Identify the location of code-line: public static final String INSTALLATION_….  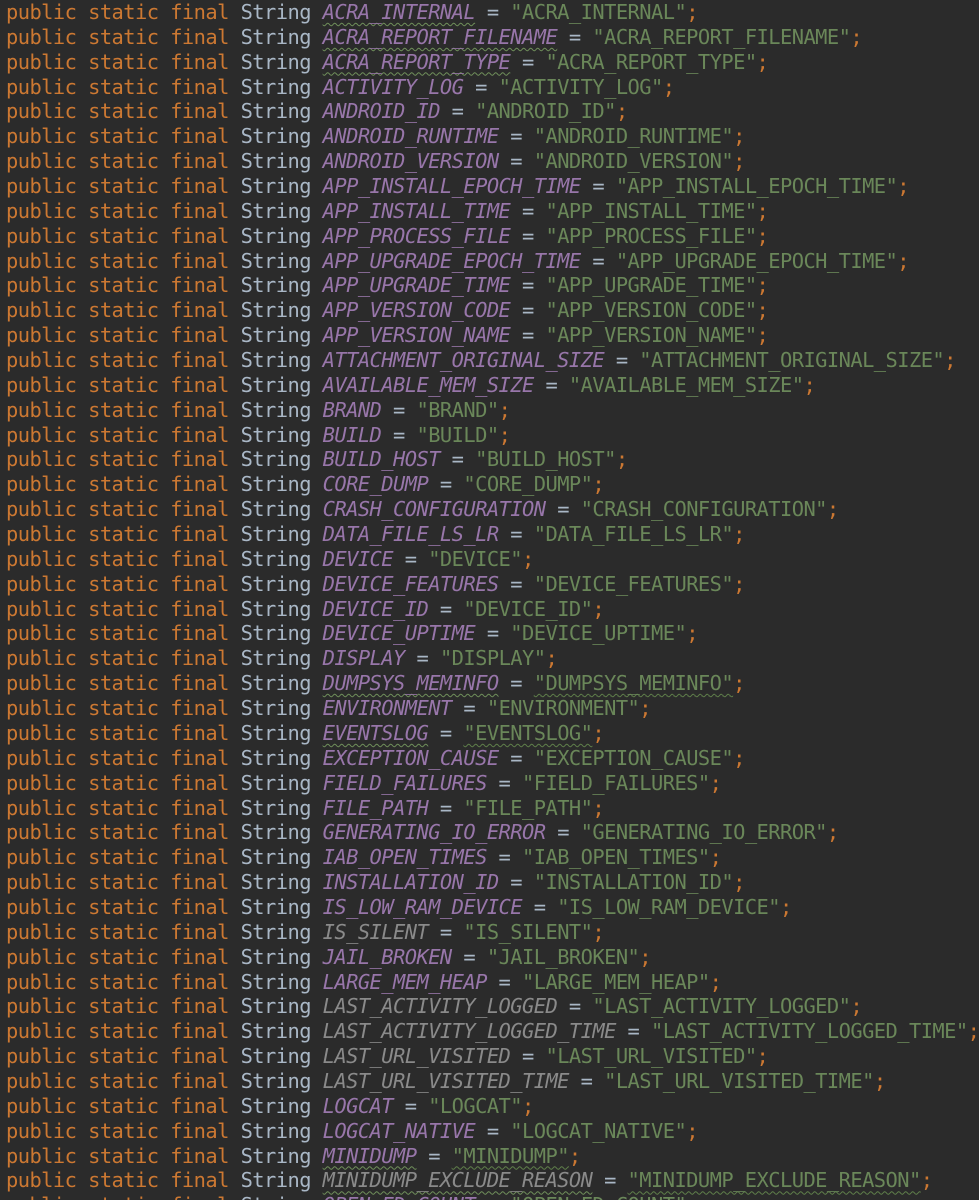
(492, 882).